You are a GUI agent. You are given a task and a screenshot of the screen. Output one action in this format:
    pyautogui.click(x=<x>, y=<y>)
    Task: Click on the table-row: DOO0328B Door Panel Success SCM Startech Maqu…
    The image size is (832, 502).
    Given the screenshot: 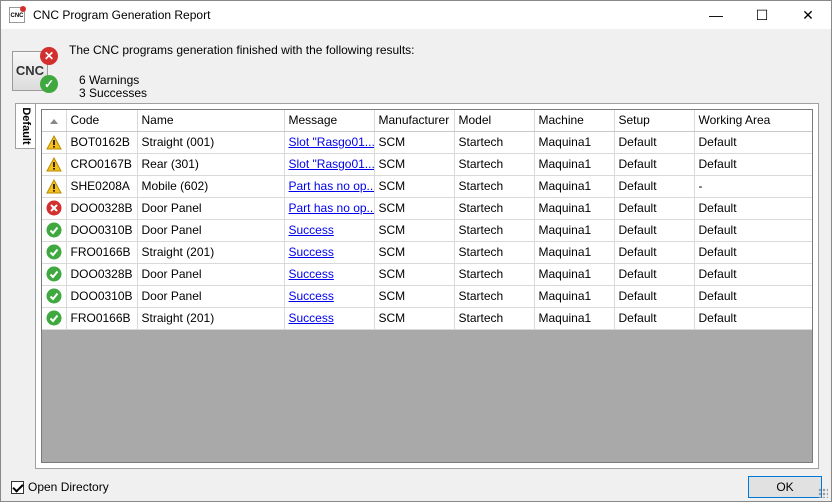 What is the action you would take?
    pyautogui.click(x=427, y=274)
    